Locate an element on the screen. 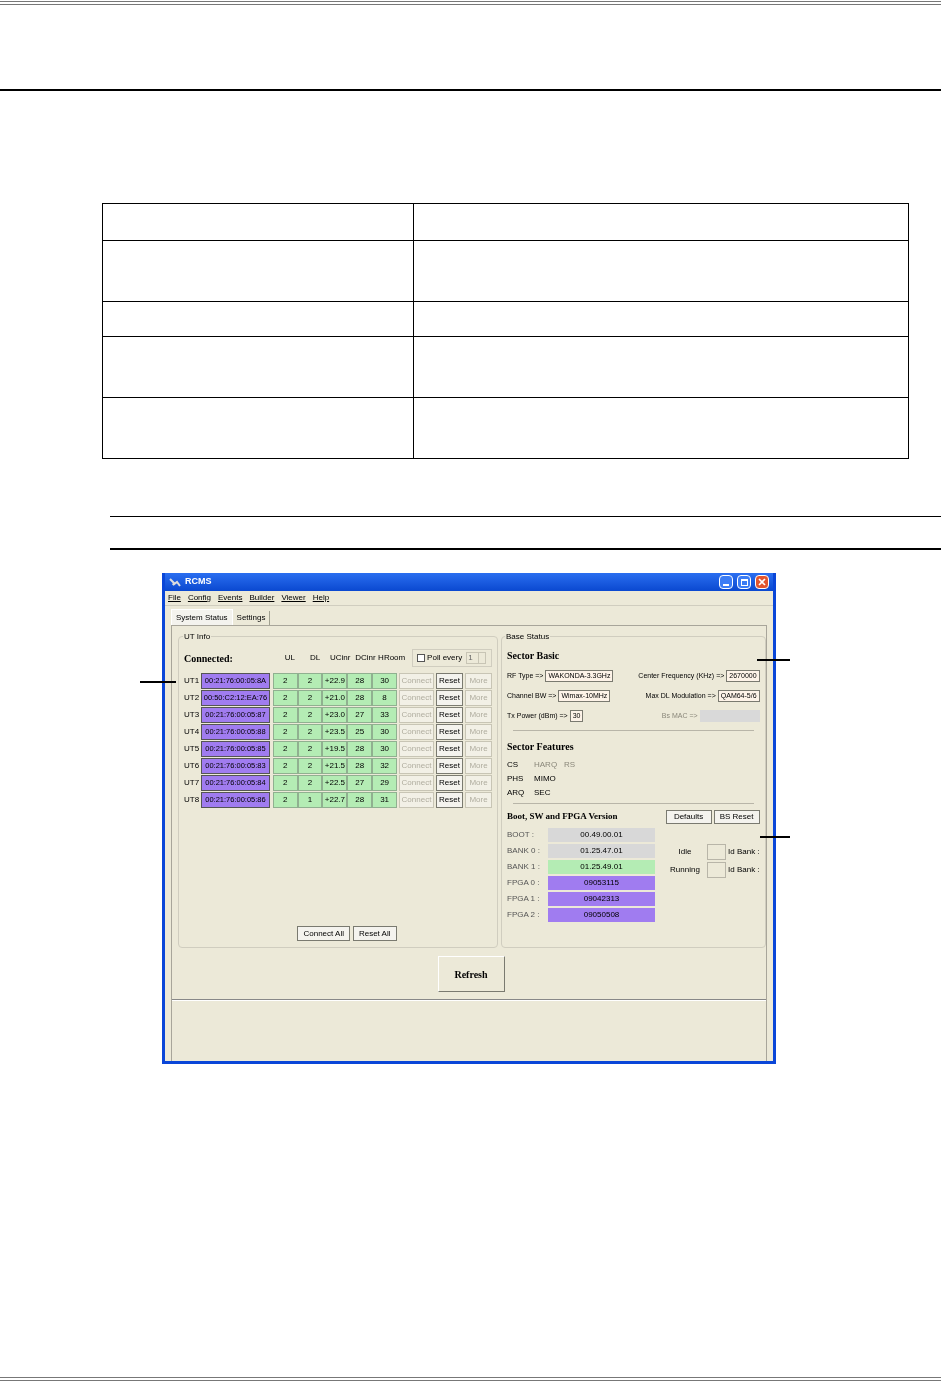 The height and width of the screenshot is (1390, 941). version-label: BANK 0 : is located at coordinates (524, 850).